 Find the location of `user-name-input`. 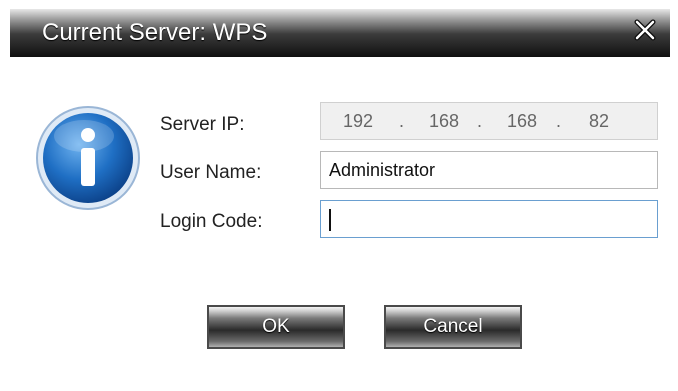

user-name-input is located at coordinates (489, 170).